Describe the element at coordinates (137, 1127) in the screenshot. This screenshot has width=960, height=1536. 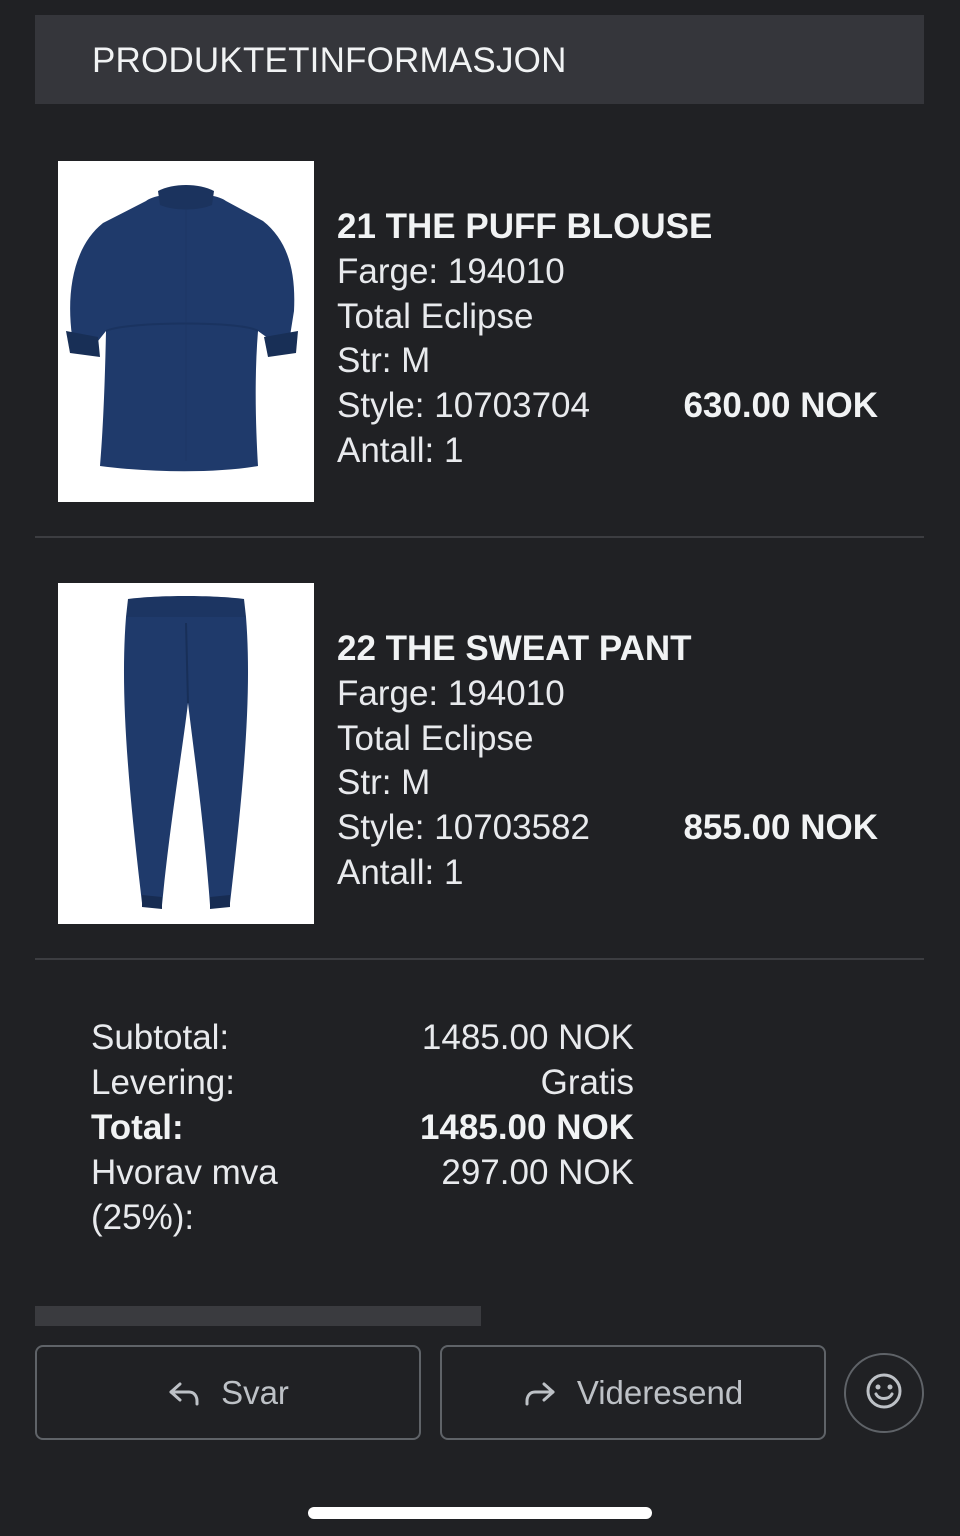
I see `total-label: Total:` at that location.